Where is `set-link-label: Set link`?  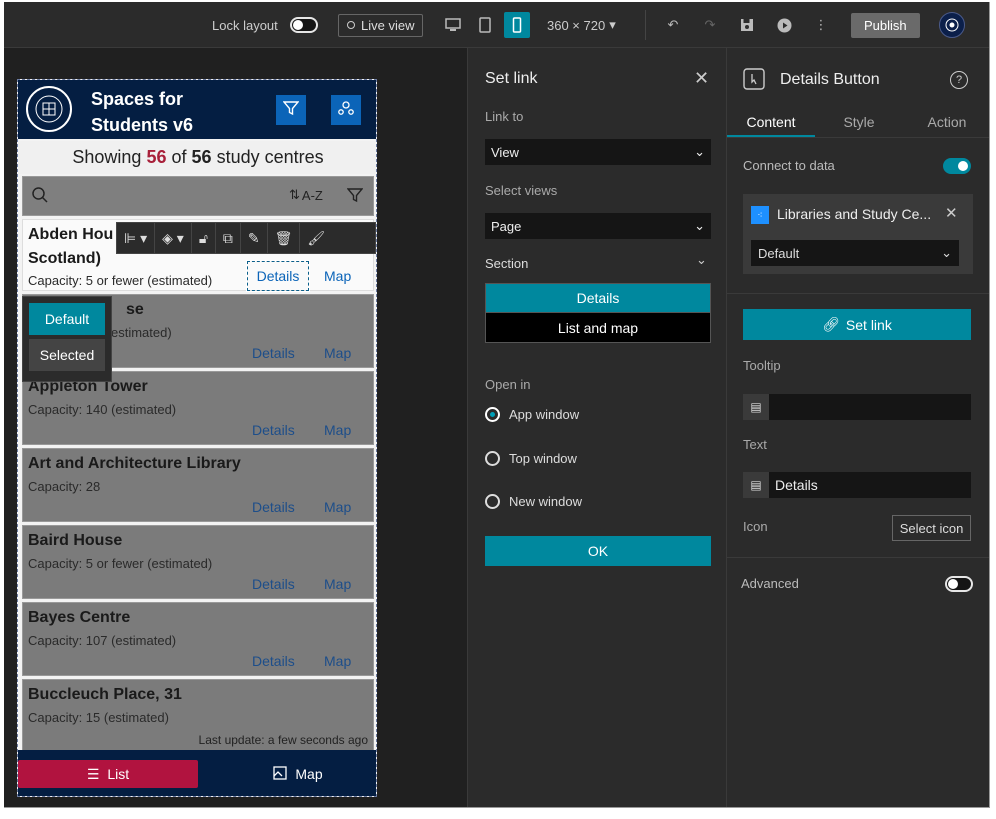
set-link-label: Set link is located at coordinates (868, 324).